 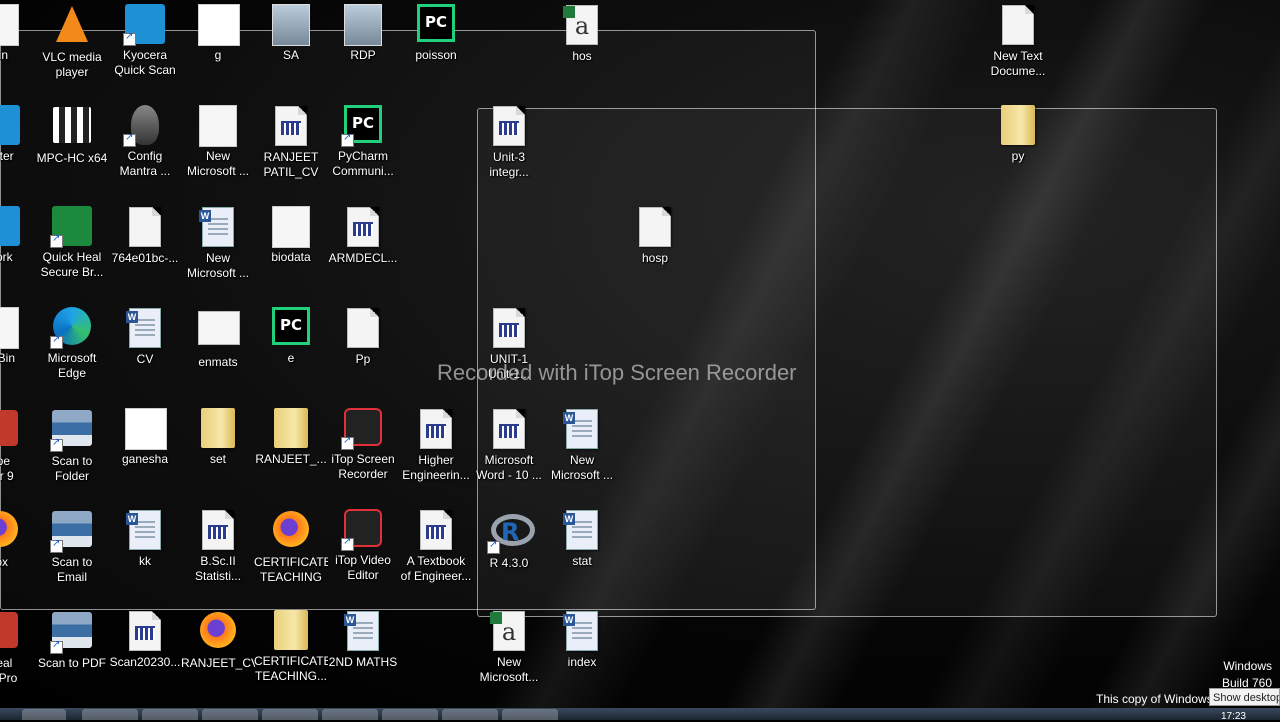 I want to click on desktop-icon: stat, so click(x=582, y=539).